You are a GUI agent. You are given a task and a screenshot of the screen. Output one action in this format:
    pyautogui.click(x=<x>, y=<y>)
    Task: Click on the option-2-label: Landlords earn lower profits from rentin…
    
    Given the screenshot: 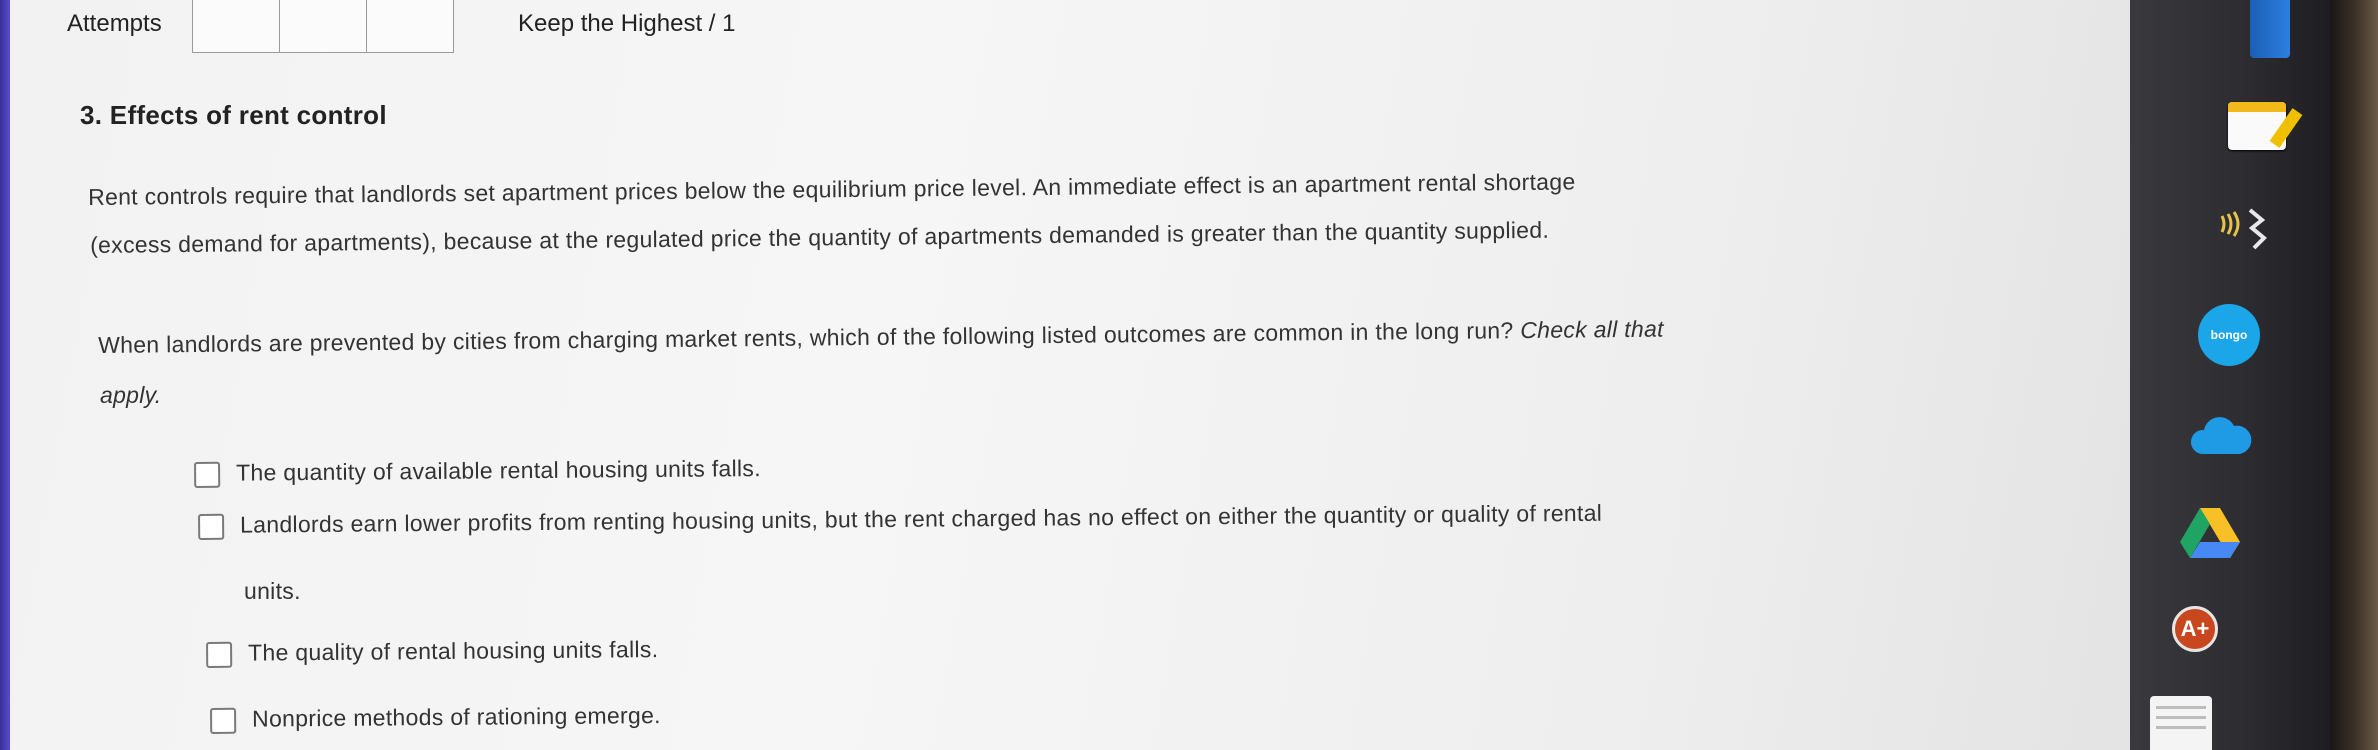 What is the action you would take?
    pyautogui.click(x=921, y=518)
    